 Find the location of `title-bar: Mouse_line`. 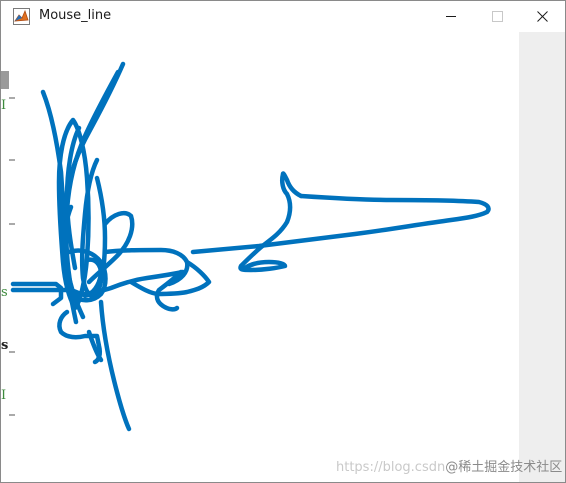

title-bar: Mouse_line is located at coordinates (283, 16).